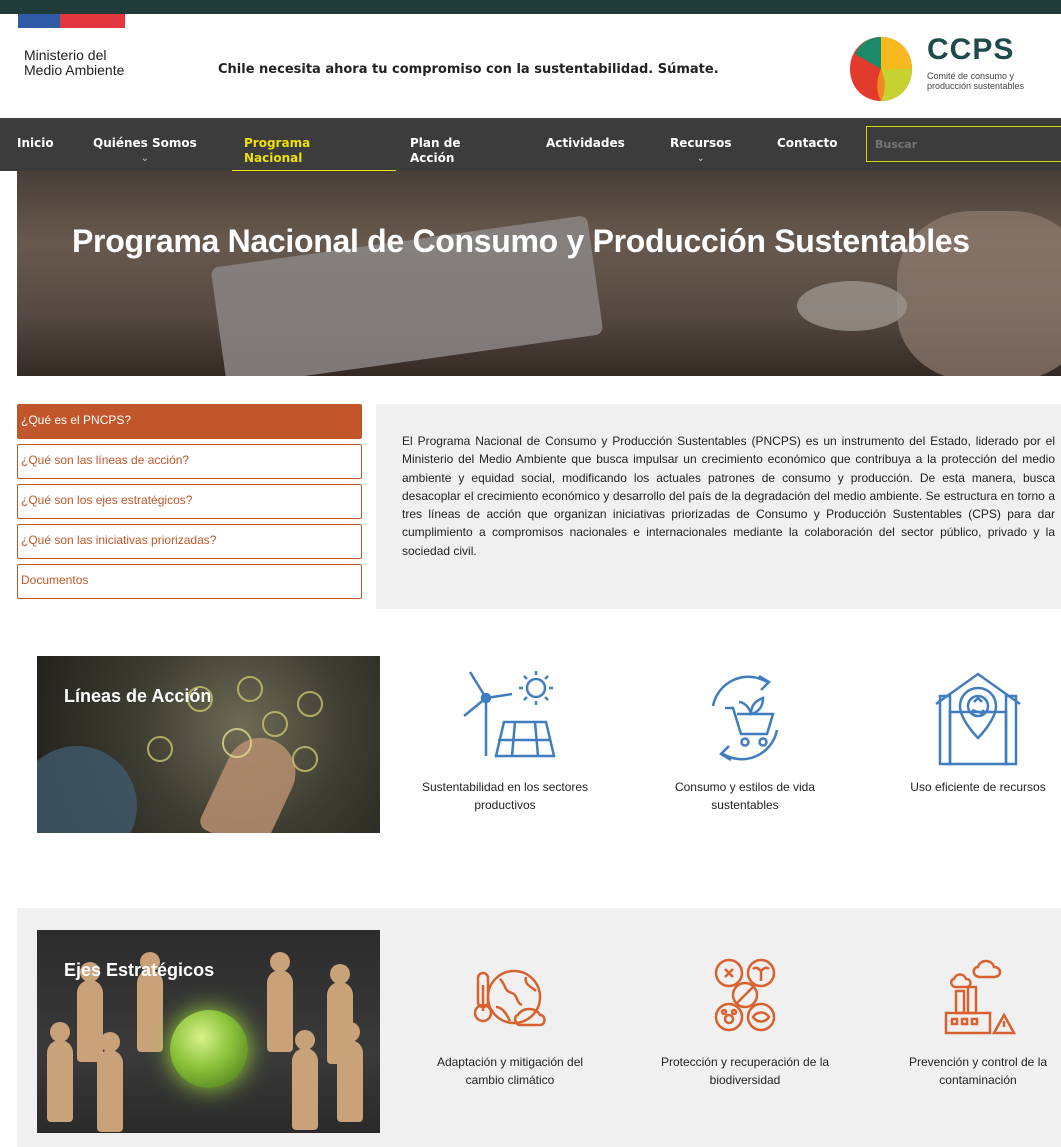 The height and width of the screenshot is (1147, 1061). What do you see at coordinates (971, 49) in the screenshot?
I see `ccps-title: CCPS` at bounding box center [971, 49].